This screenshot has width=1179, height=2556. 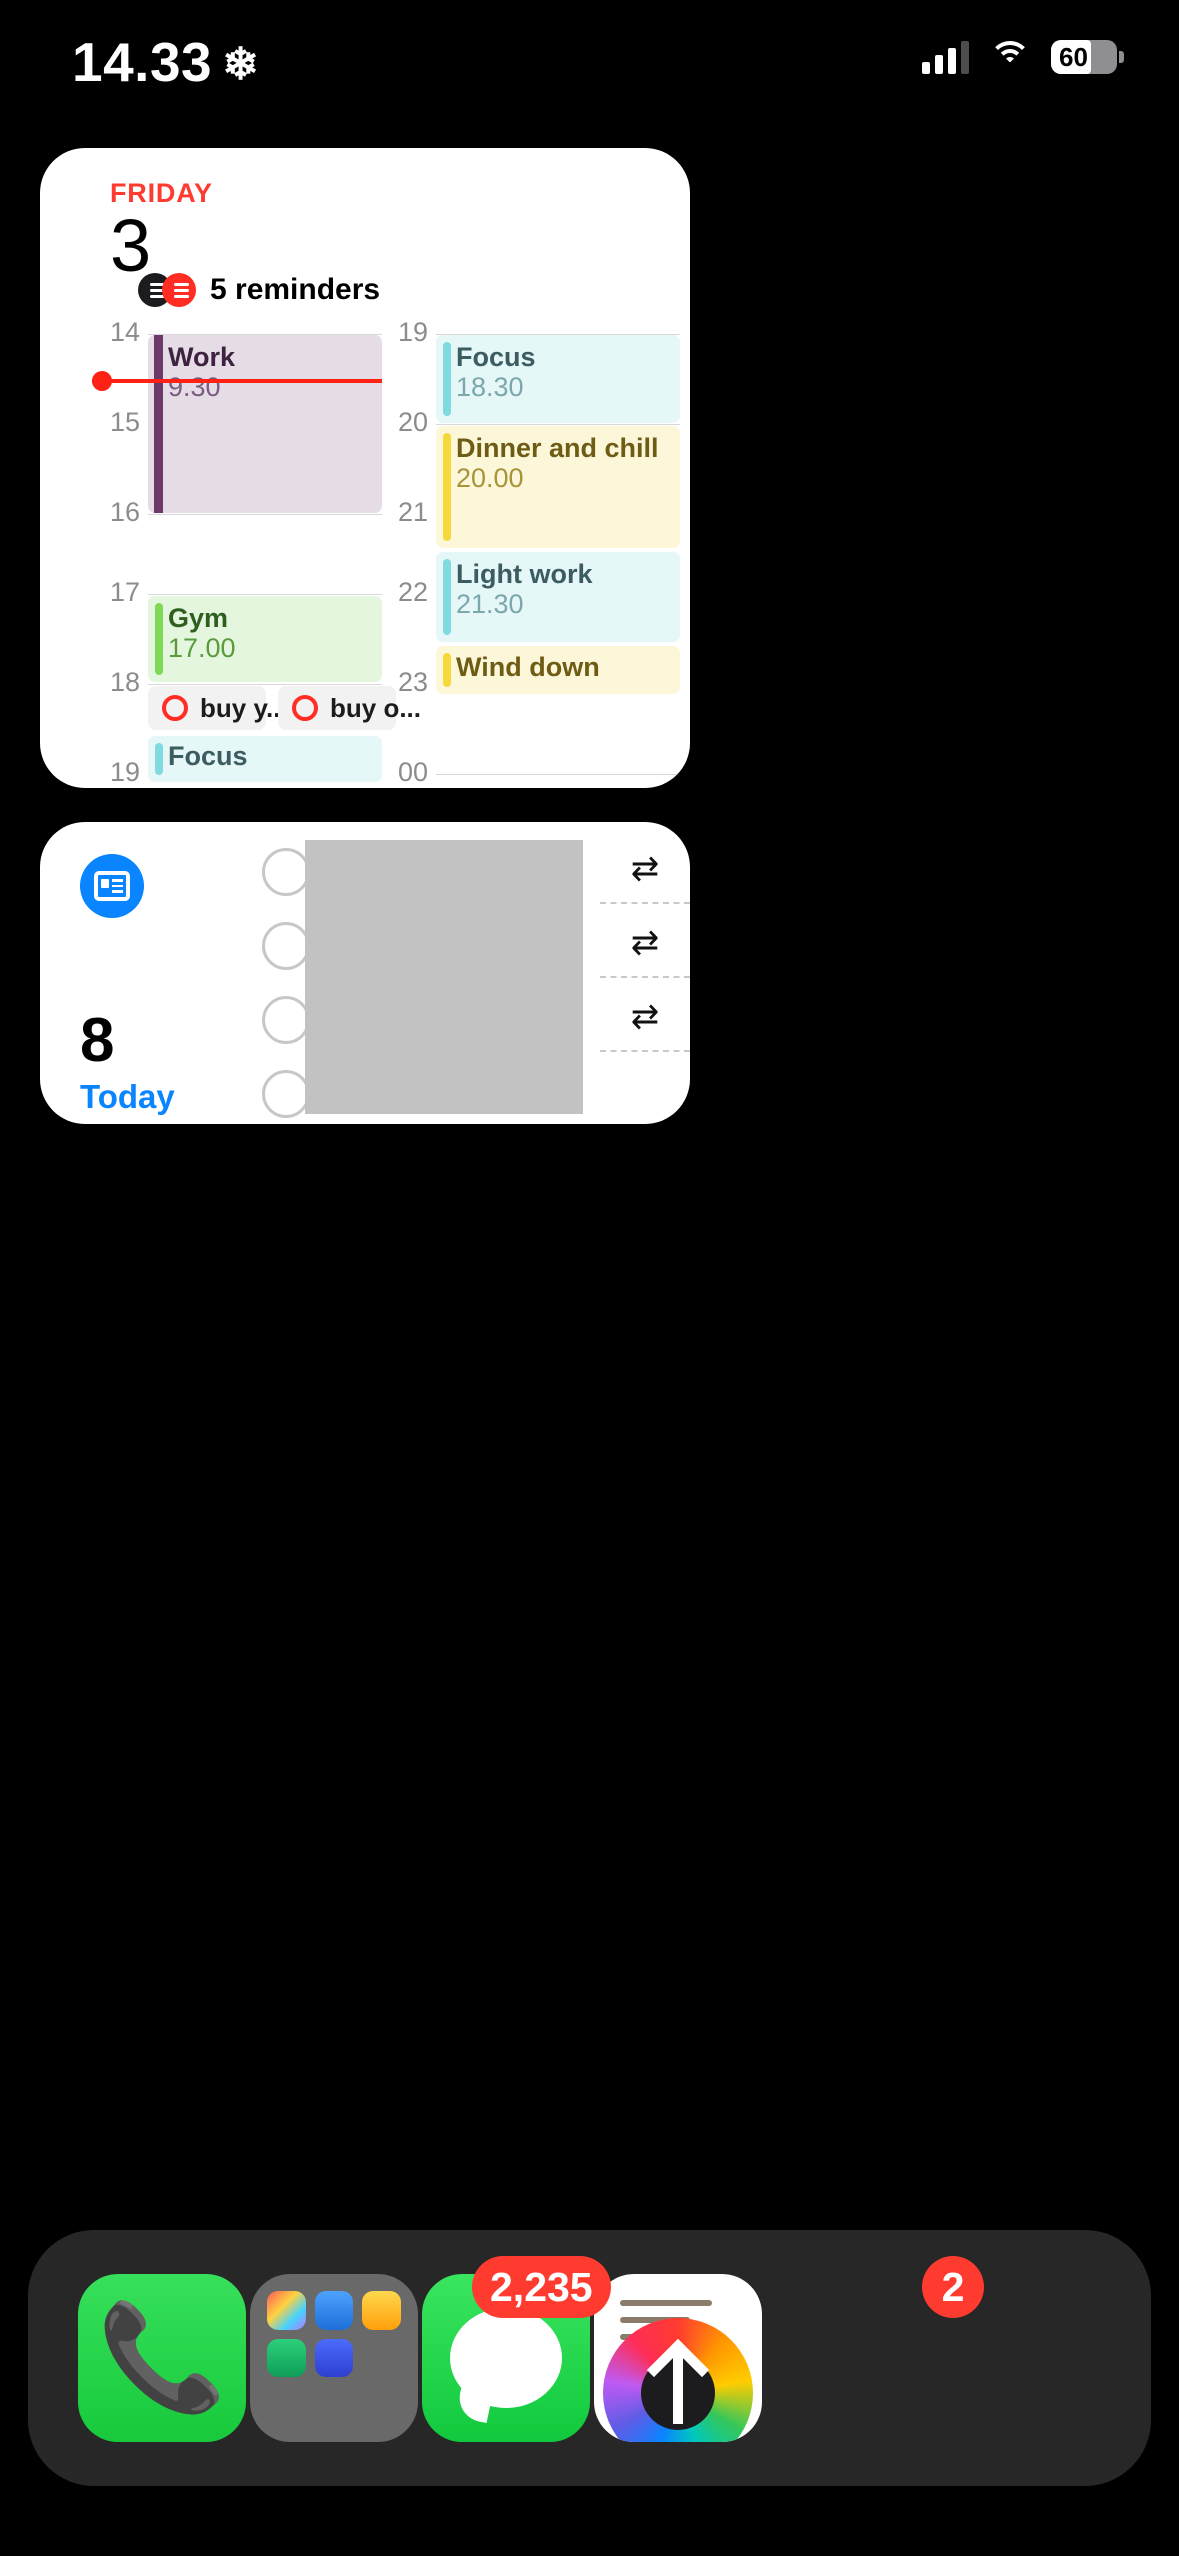 I want to click on hour-label: 21, so click(x=412, y=512).